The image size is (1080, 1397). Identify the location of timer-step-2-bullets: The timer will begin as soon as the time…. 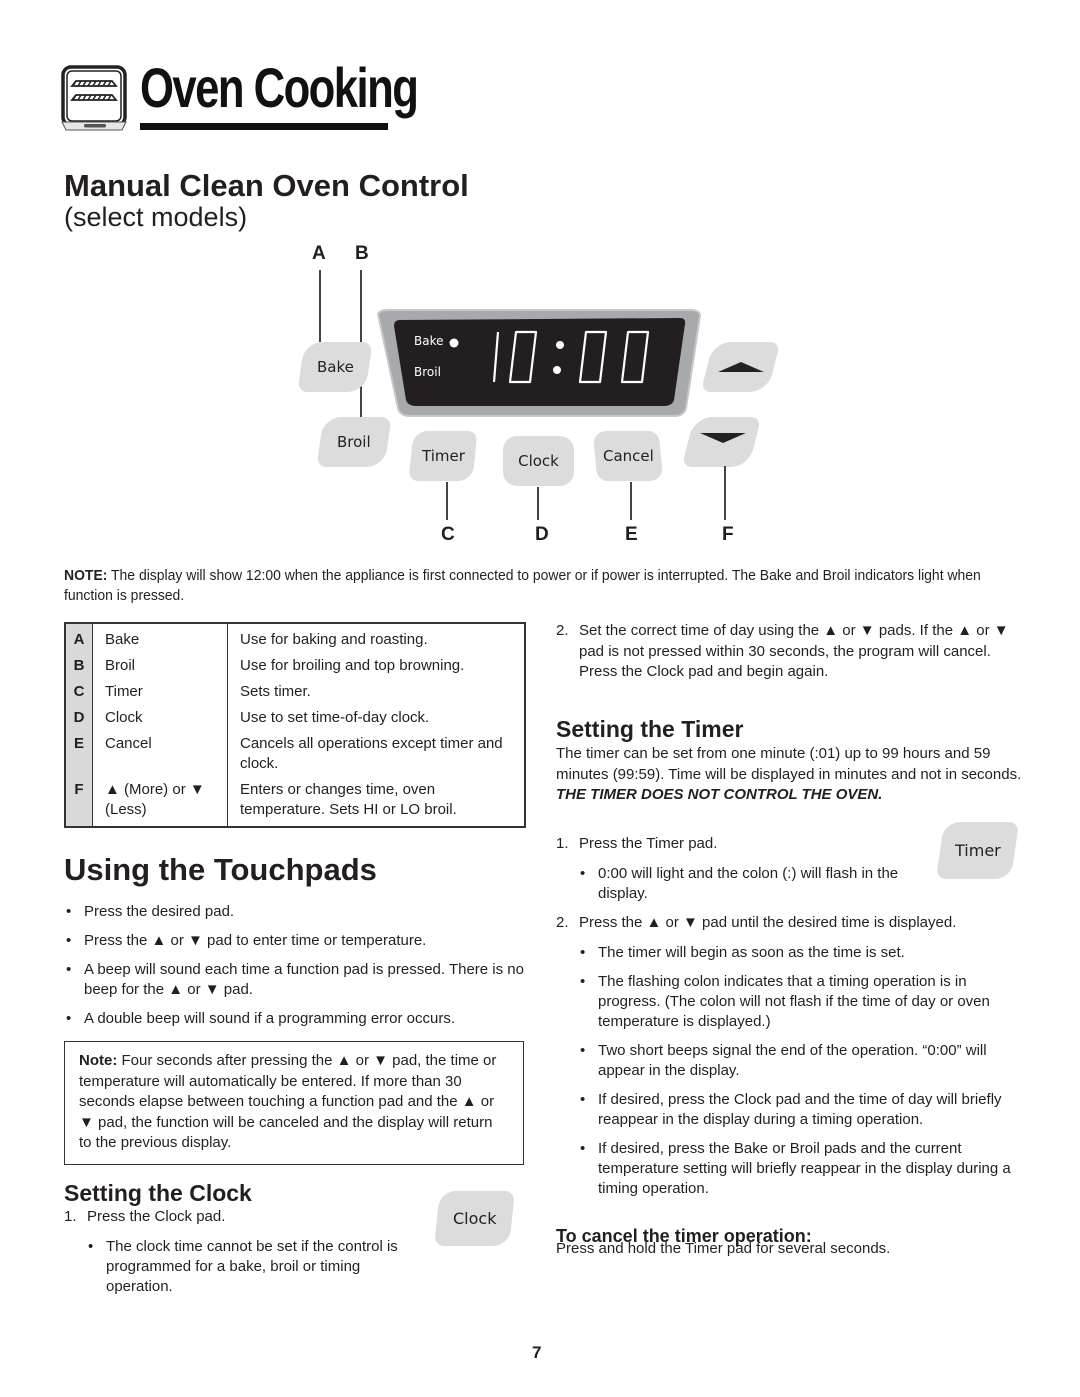
(801, 1075).